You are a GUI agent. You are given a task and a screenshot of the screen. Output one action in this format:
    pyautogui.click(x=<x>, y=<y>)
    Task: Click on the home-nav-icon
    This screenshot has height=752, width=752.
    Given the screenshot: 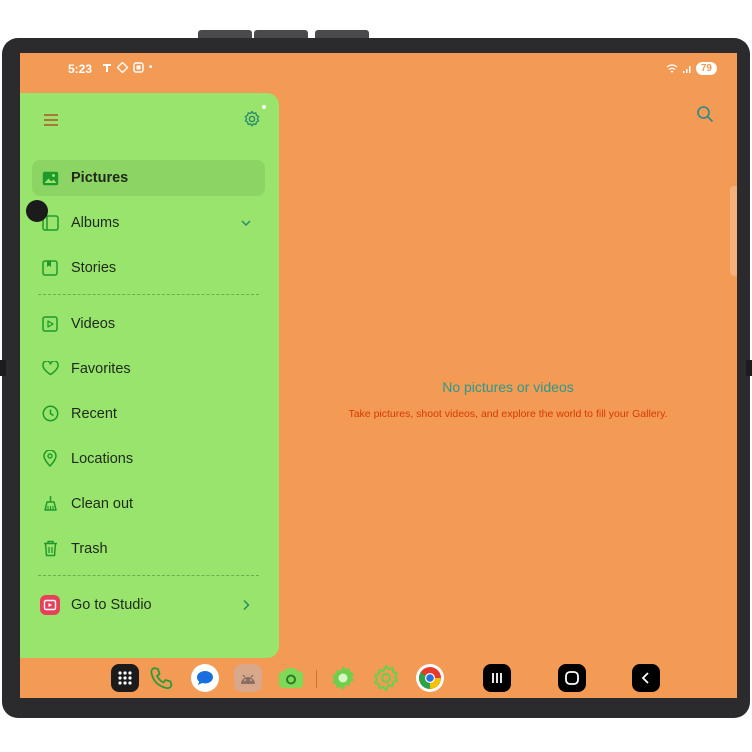 What is the action you would take?
    pyautogui.click(x=572, y=678)
    